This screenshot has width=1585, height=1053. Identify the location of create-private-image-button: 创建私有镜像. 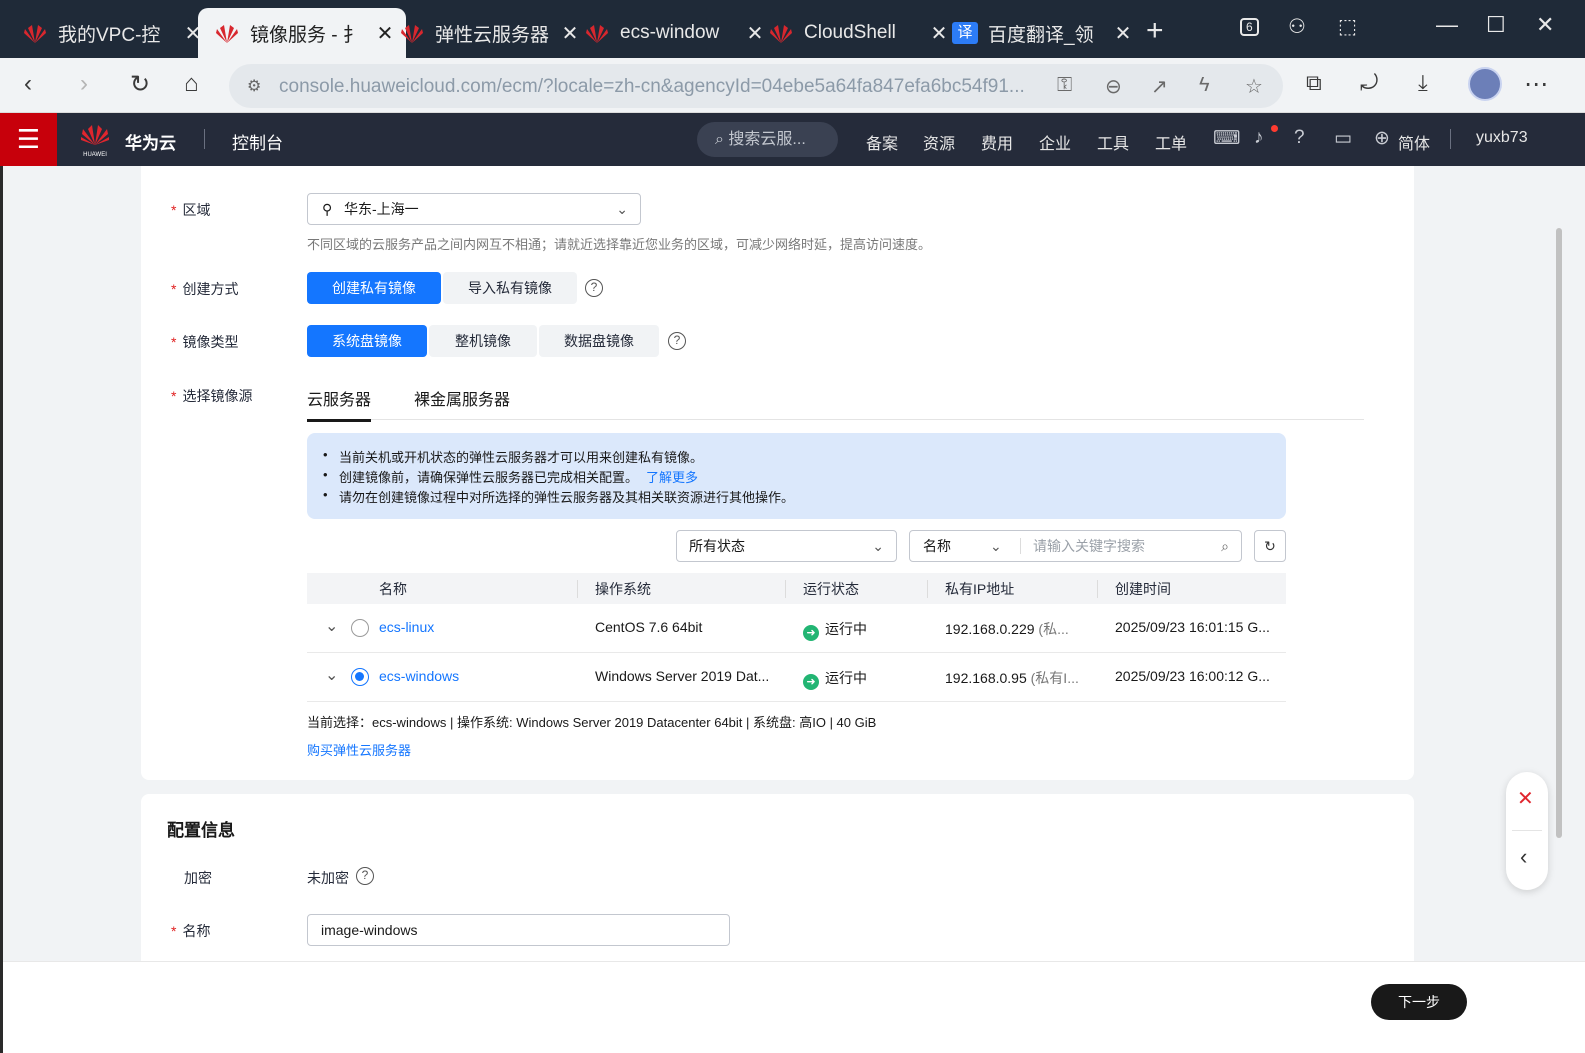
(374, 288).